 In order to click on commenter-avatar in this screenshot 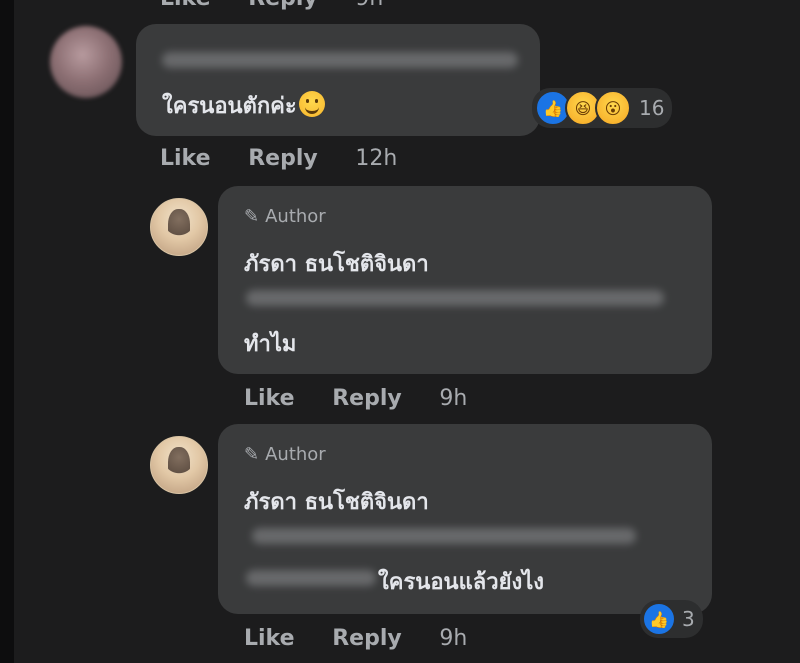, I will do `click(86, 62)`.